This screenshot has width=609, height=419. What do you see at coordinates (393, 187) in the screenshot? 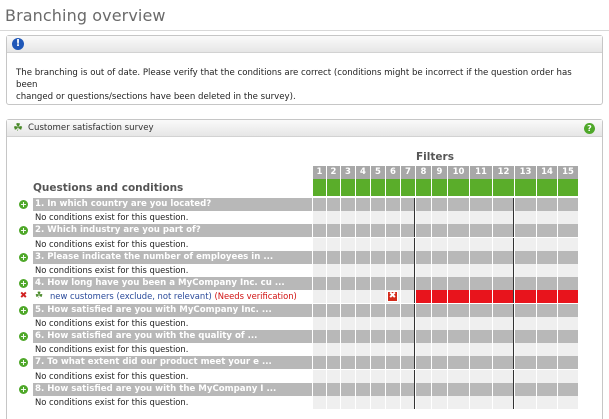
I see `filter-column-6-header` at bounding box center [393, 187].